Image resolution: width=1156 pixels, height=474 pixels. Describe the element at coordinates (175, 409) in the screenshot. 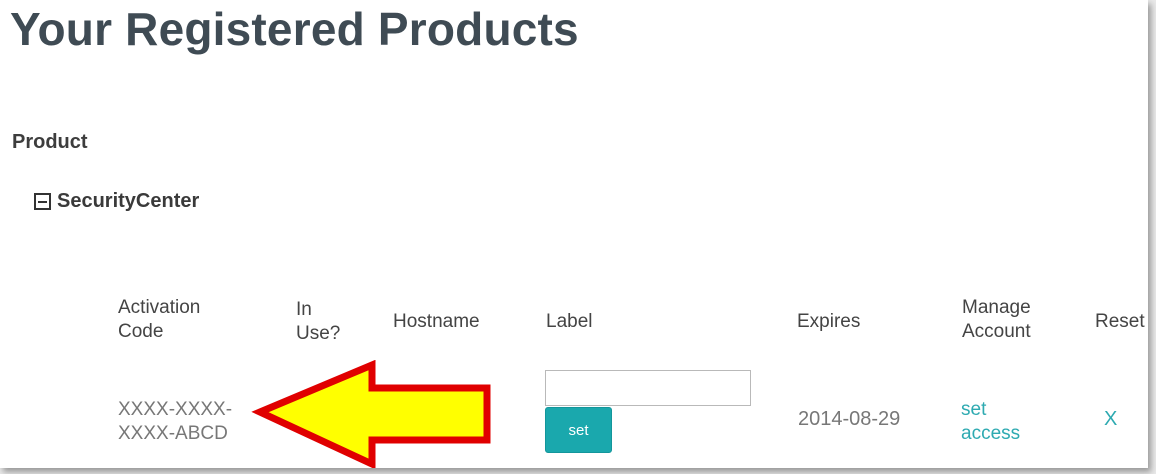

I see `activation-code-line1: XXXX-XXXX-` at that location.